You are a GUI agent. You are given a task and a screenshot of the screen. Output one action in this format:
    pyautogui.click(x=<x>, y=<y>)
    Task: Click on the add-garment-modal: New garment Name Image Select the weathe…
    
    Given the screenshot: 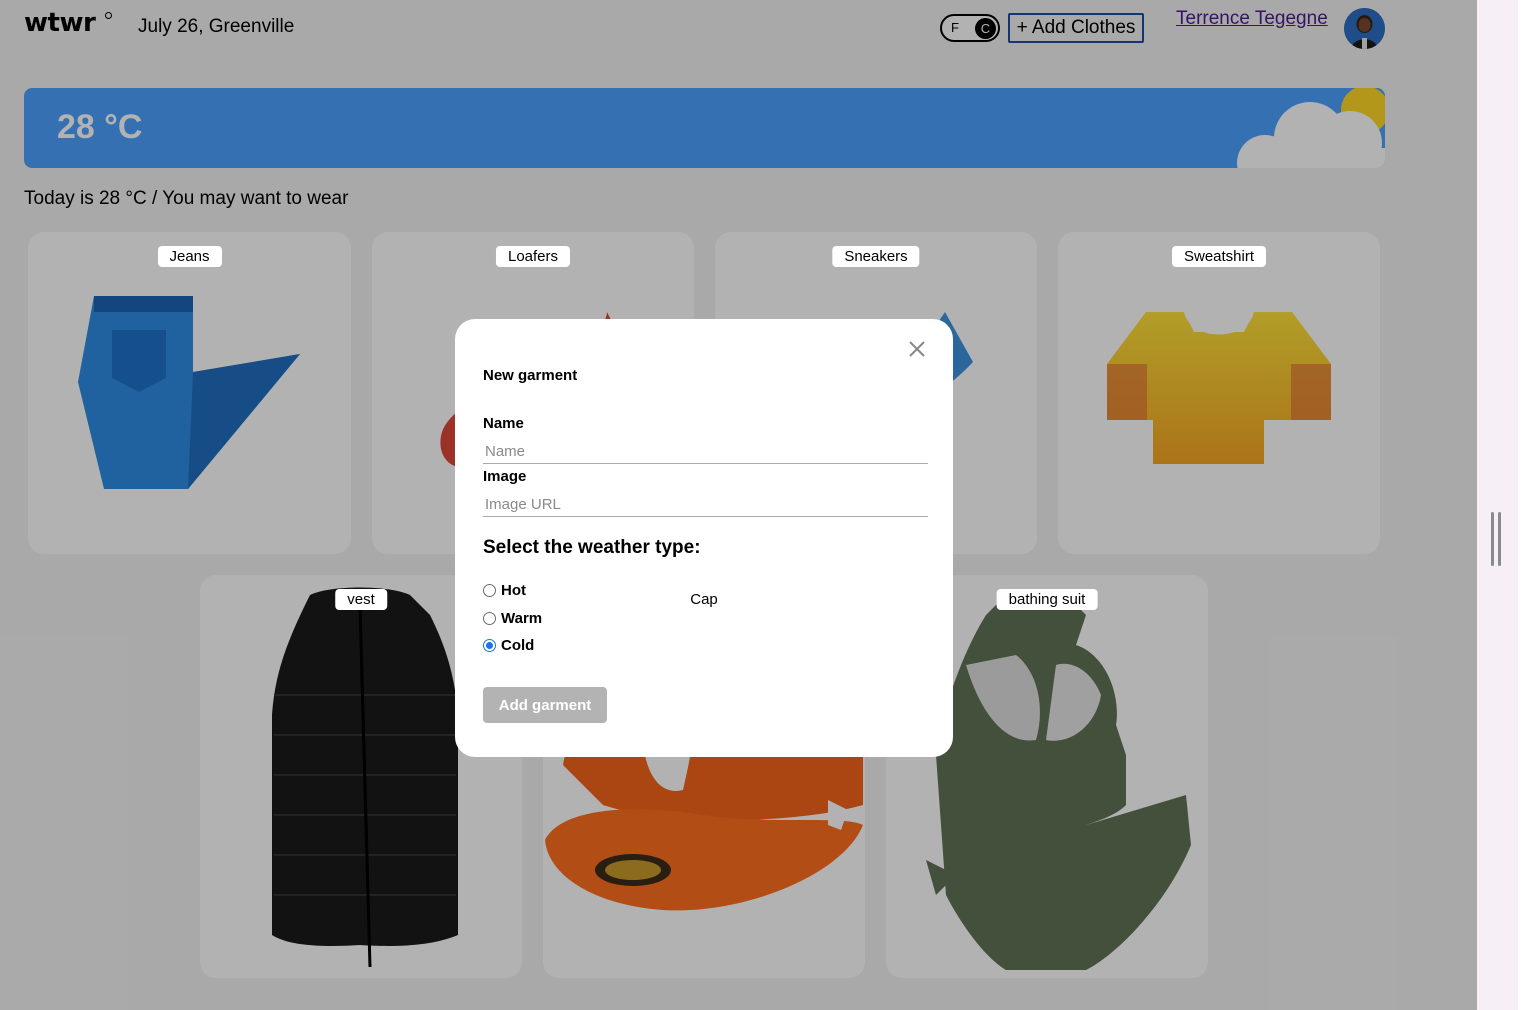 What is the action you would take?
    pyautogui.click(x=704, y=538)
    